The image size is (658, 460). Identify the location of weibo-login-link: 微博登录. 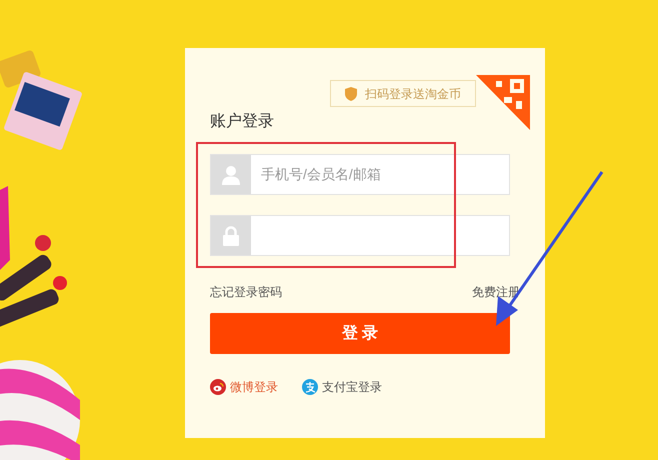
(244, 387).